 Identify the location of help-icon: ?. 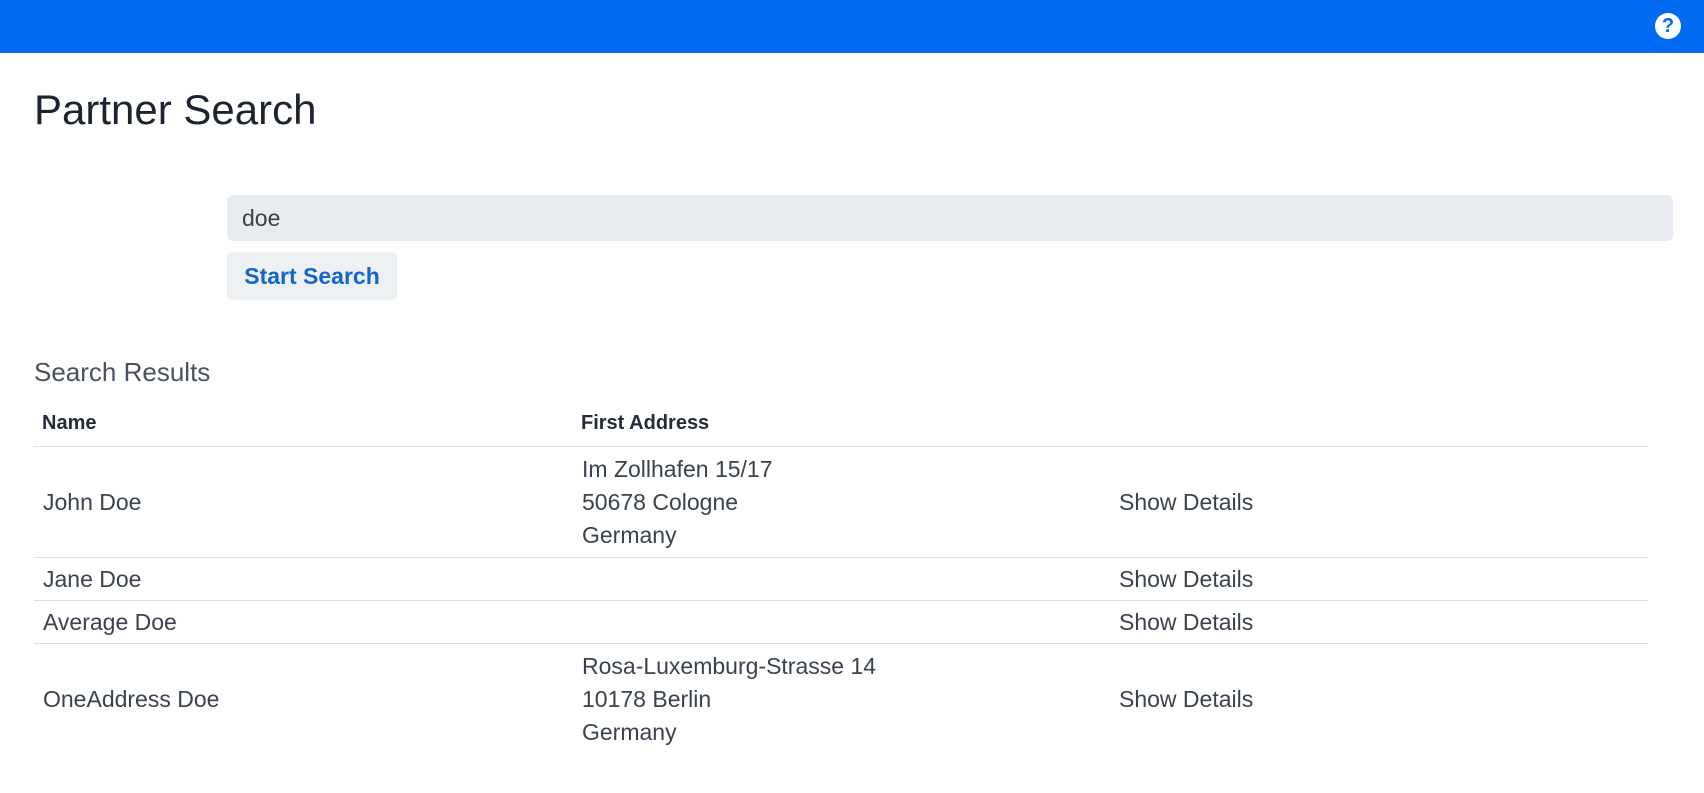
(1668, 26).